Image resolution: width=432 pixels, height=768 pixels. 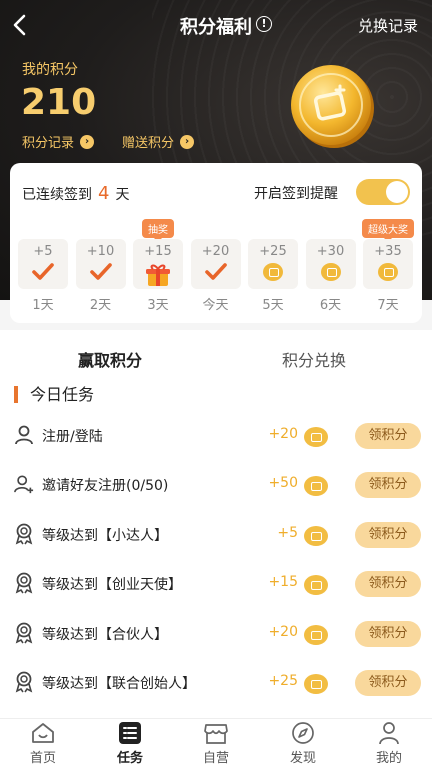 I want to click on task-points: +15, so click(x=283, y=582).